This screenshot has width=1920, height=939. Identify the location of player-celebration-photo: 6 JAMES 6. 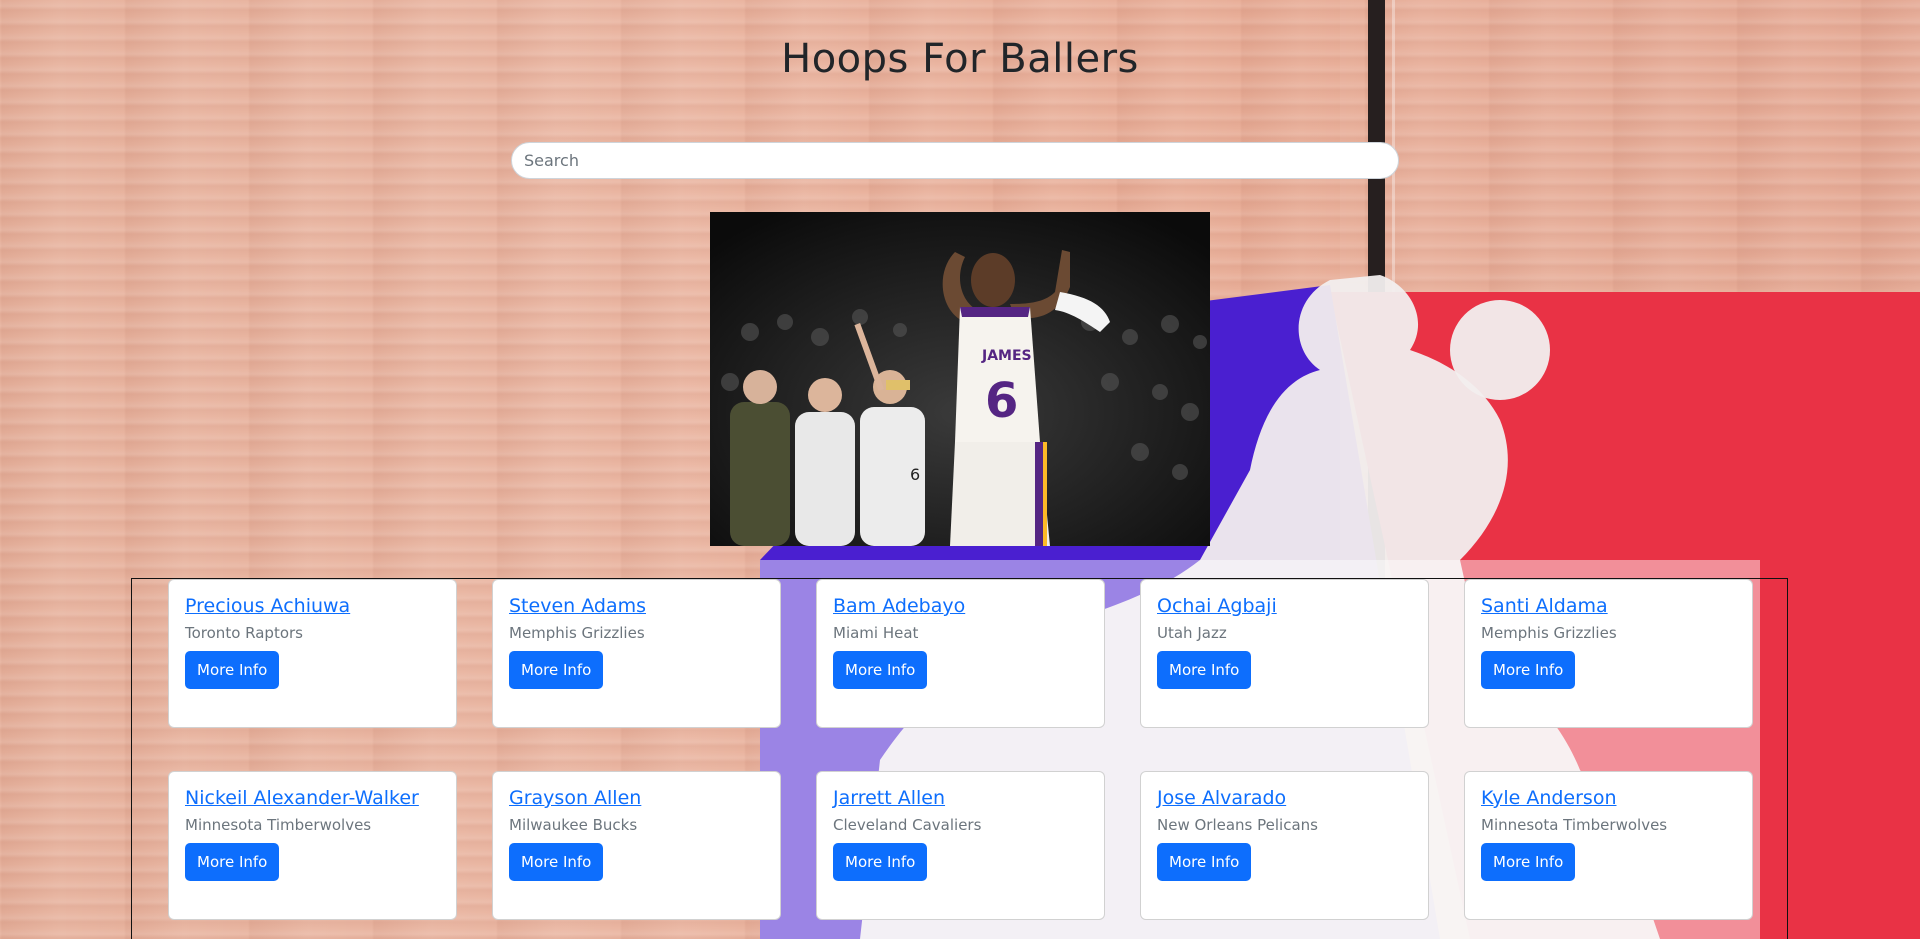
(960, 379).